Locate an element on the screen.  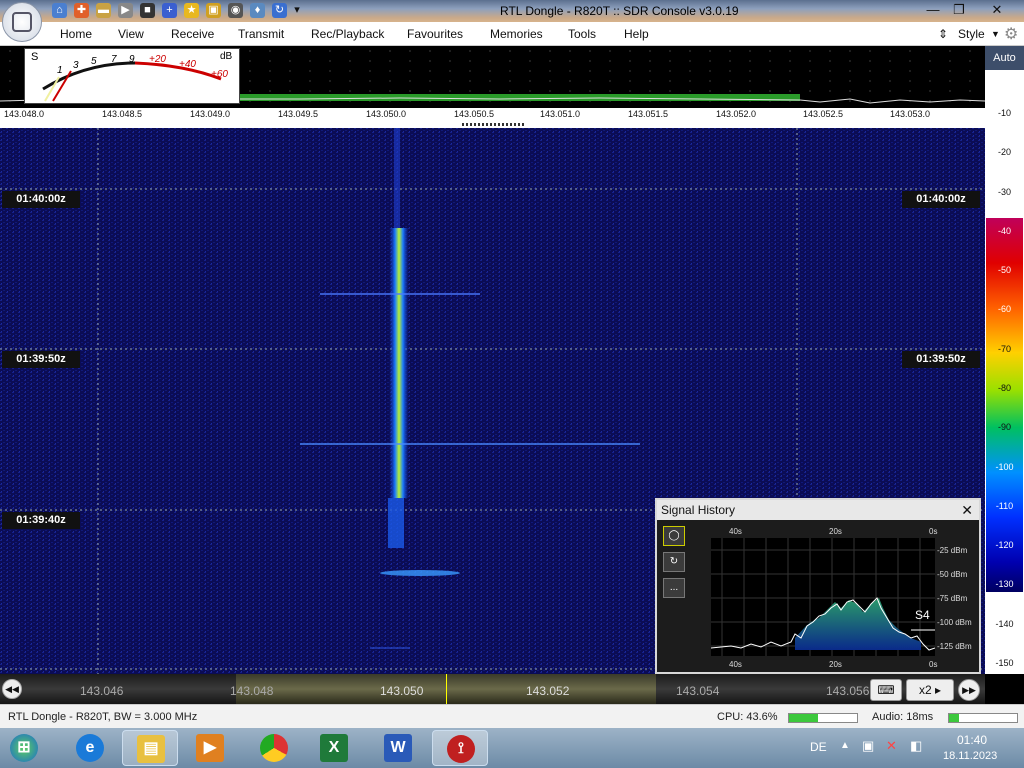
taskbar-excel: X is located at coordinates (334, 748).